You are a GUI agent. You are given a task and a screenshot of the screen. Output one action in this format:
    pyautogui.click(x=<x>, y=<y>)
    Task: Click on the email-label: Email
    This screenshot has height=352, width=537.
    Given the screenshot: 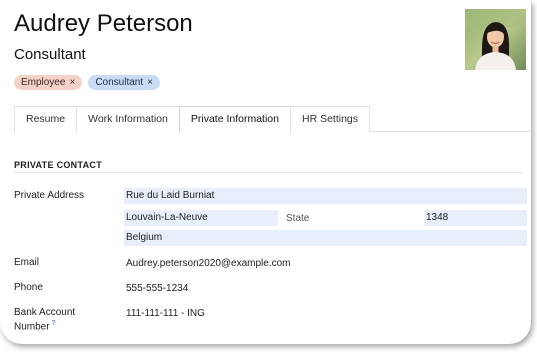 What is the action you would take?
    pyautogui.click(x=27, y=262)
    